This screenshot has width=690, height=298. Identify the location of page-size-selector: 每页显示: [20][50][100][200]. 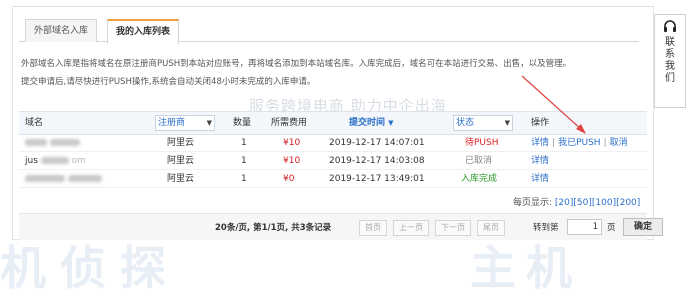
(576, 201).